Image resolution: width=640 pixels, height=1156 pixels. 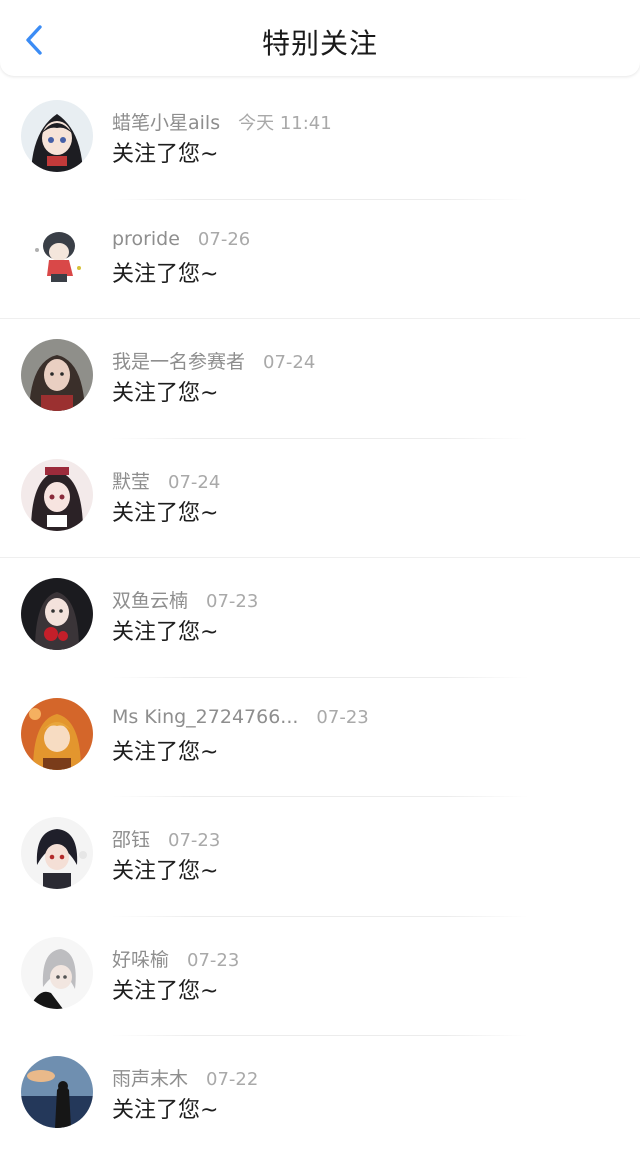 I want to click on user-name: 雨声末木, so click(x=150, y=1077).